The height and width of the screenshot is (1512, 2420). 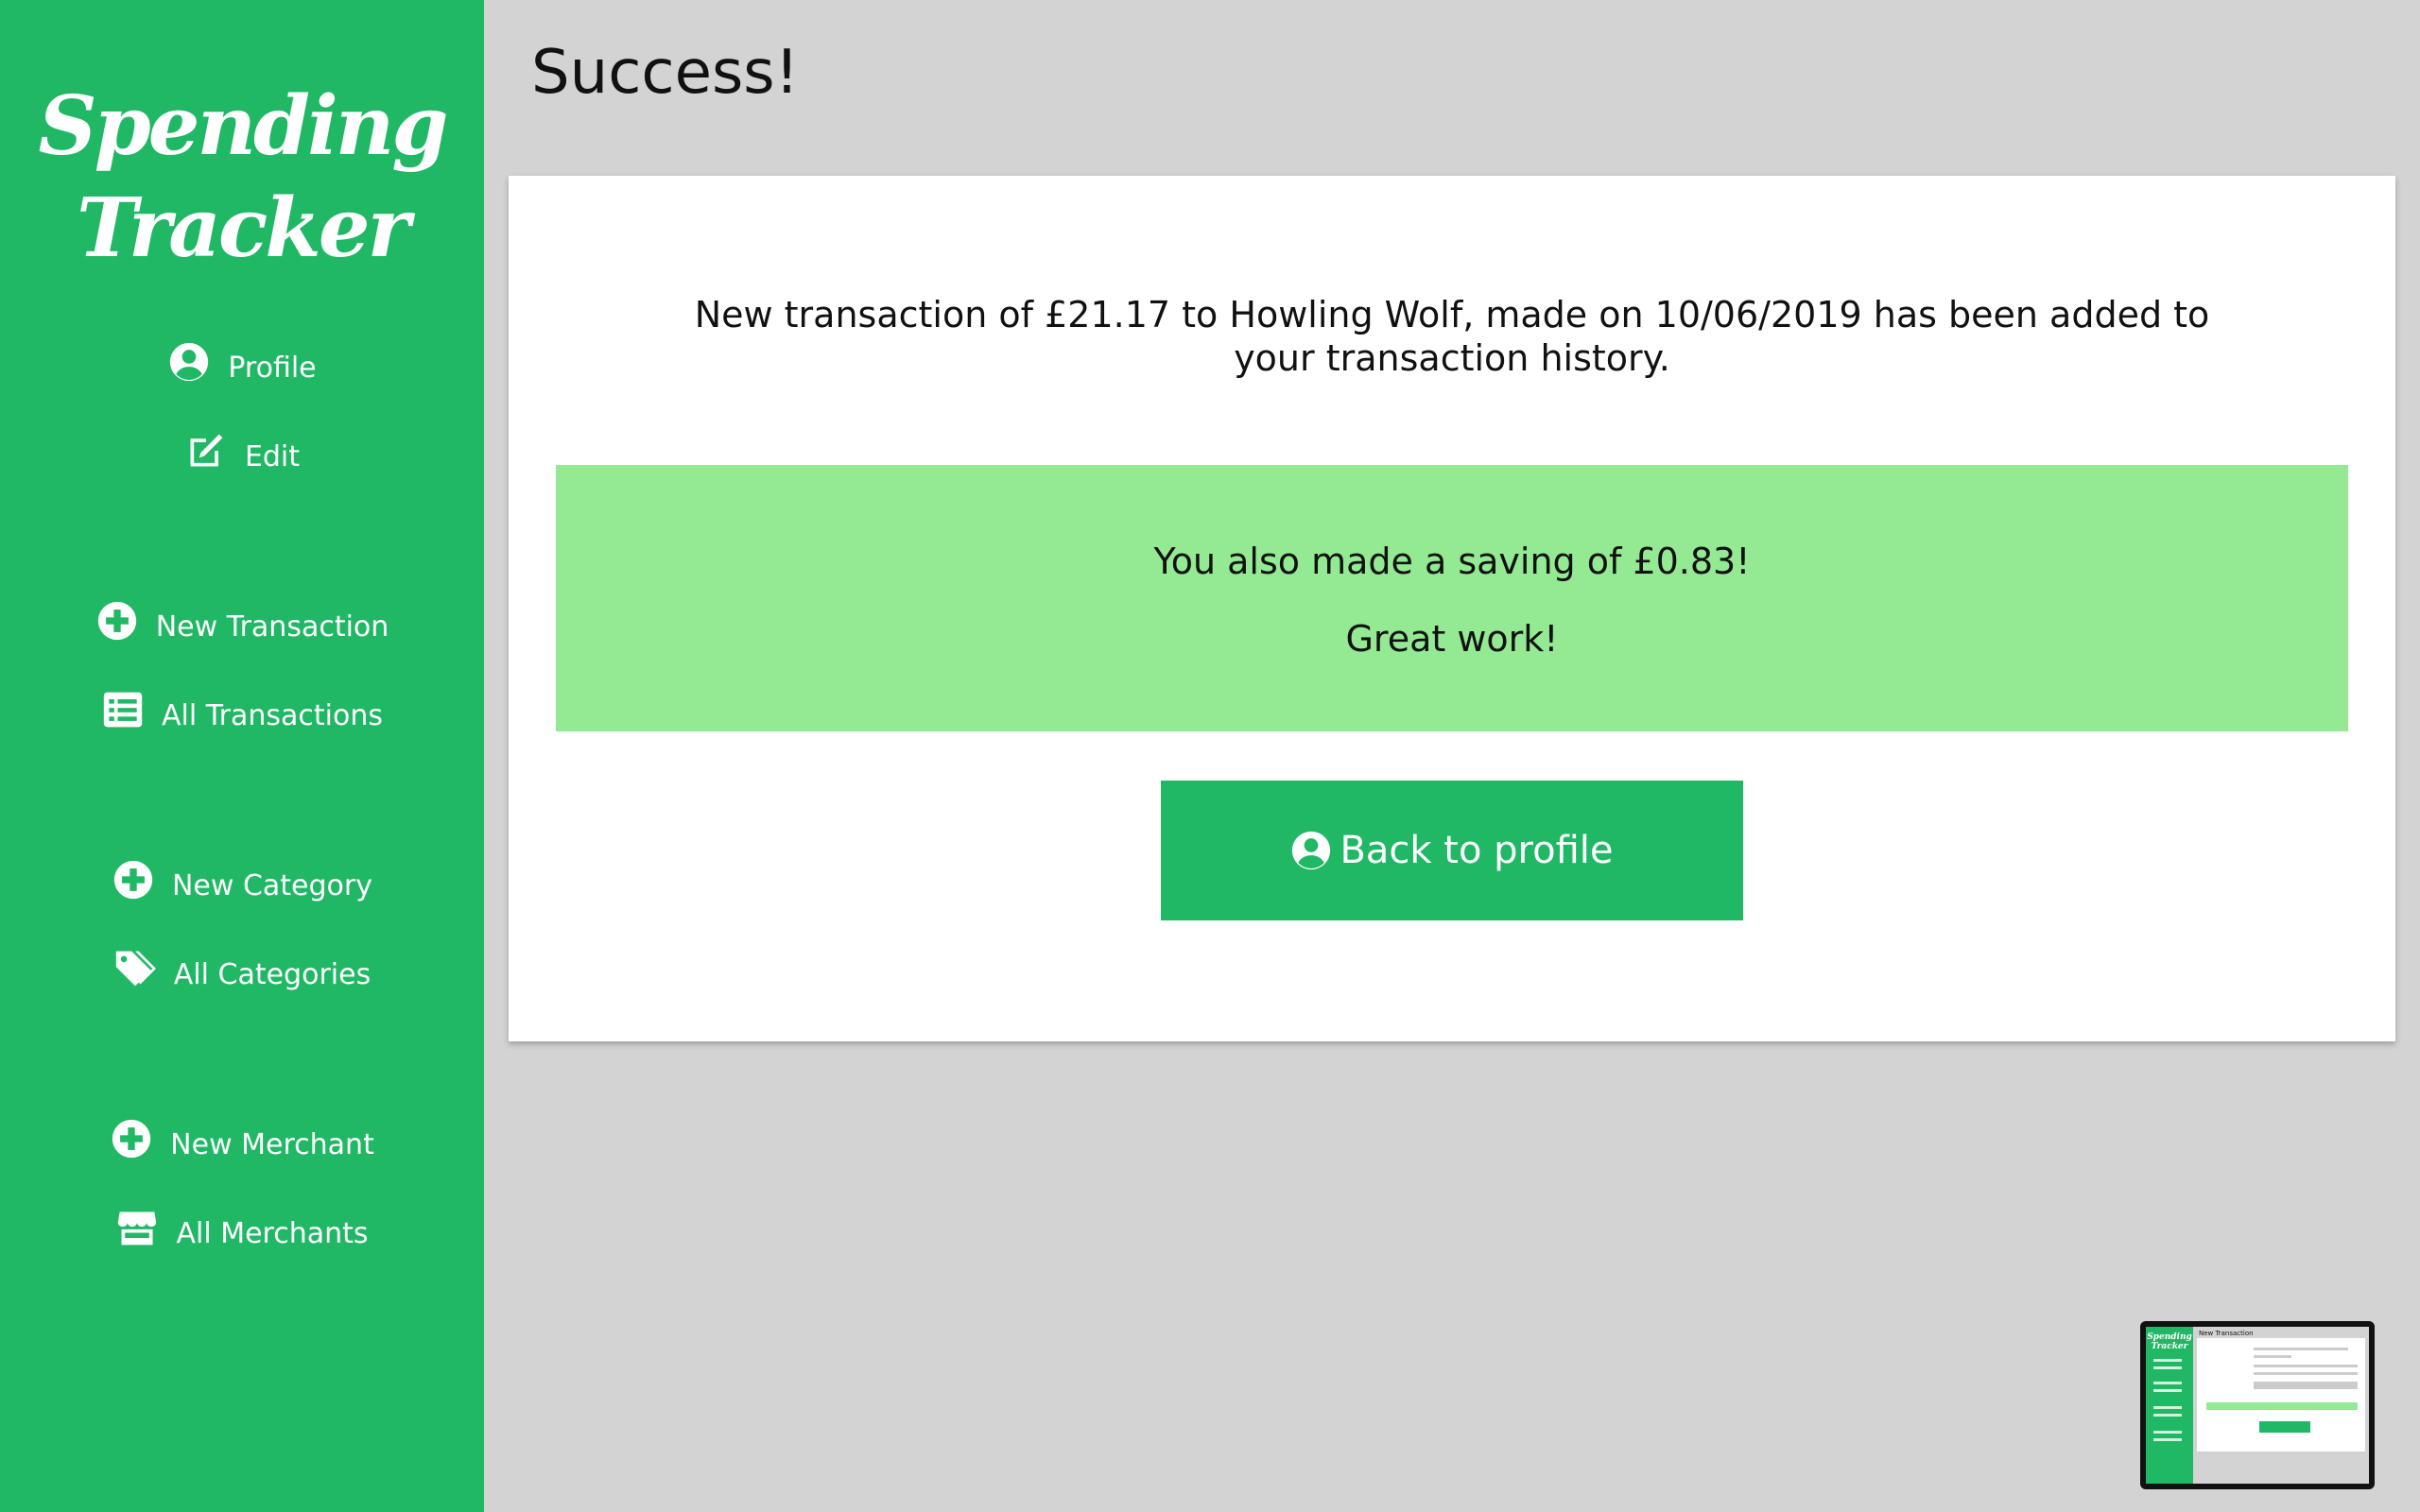 What do you see at coordinates (272, 368) in the screenshot?
I see `sidebar-item-label: Profile` at bounding box center [272, 368].